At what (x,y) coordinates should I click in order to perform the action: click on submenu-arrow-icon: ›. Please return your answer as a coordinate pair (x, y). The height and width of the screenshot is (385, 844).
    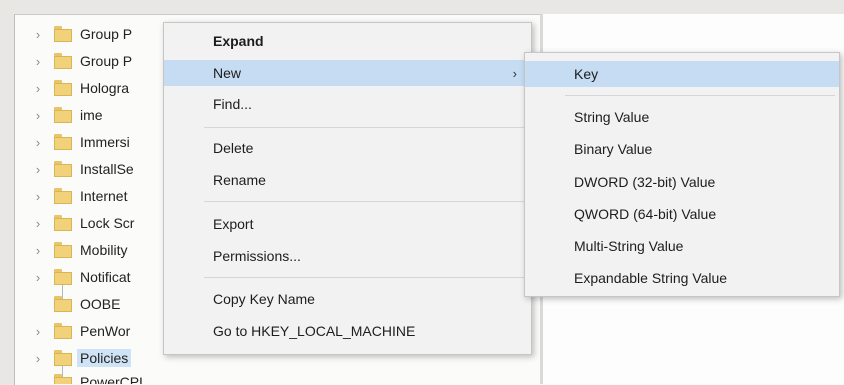
    Looking at the image, I should click on (514, 73).